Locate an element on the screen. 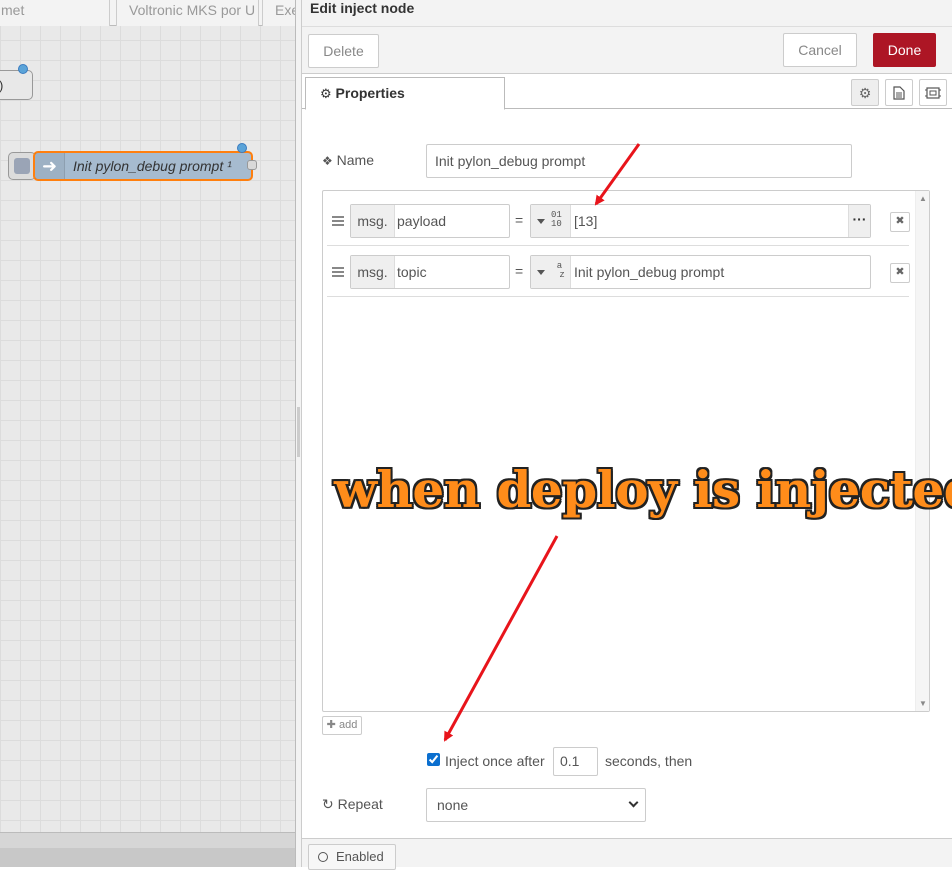 This screenshot has height=870, width=952. node-status-dot is located at coordinates (23, 69).